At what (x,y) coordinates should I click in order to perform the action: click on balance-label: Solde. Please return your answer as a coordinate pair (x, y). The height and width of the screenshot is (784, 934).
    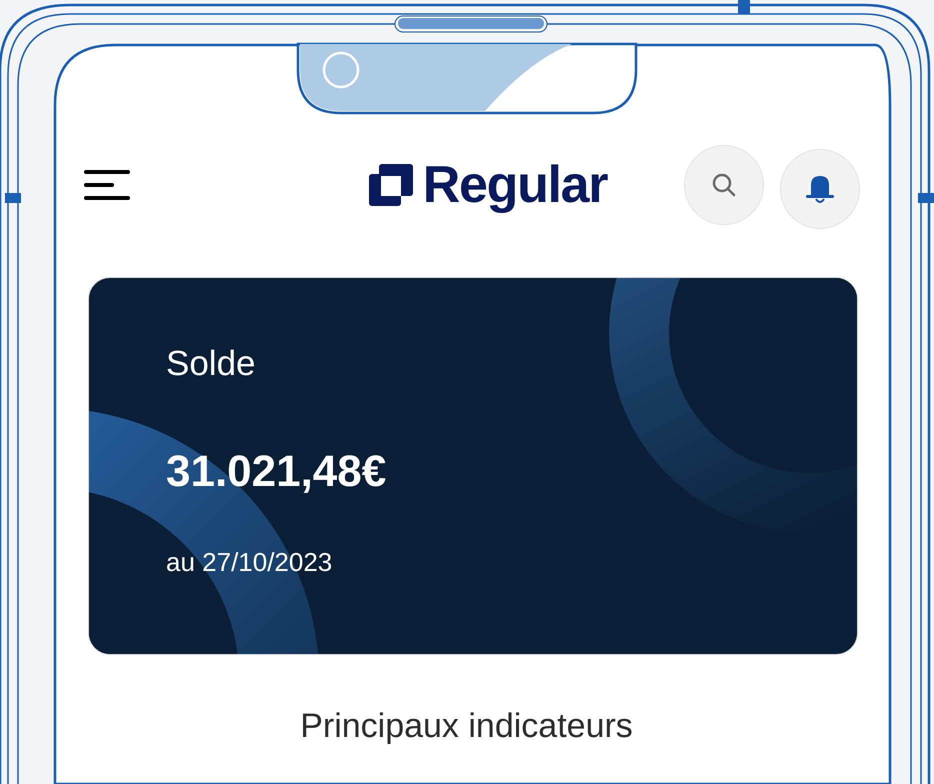
    Looking at the image, I should click on (211, 364).